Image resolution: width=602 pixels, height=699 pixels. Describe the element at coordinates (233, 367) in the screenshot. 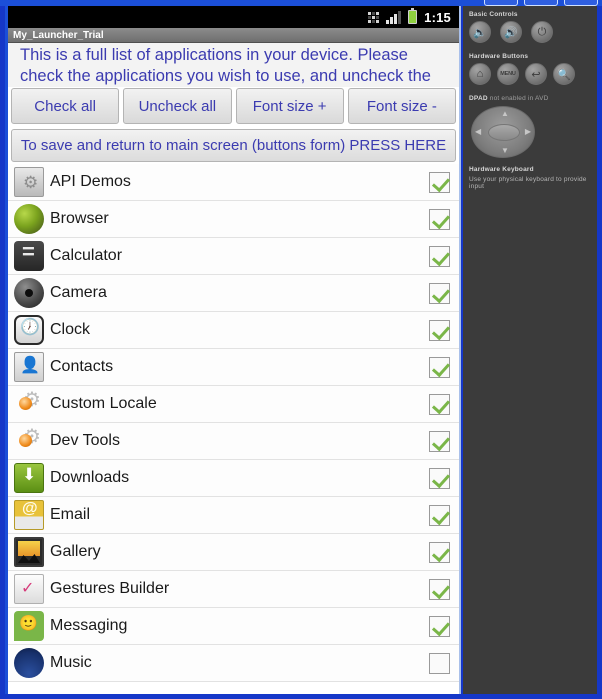

I see `app-list-item: Contacts` at that location.